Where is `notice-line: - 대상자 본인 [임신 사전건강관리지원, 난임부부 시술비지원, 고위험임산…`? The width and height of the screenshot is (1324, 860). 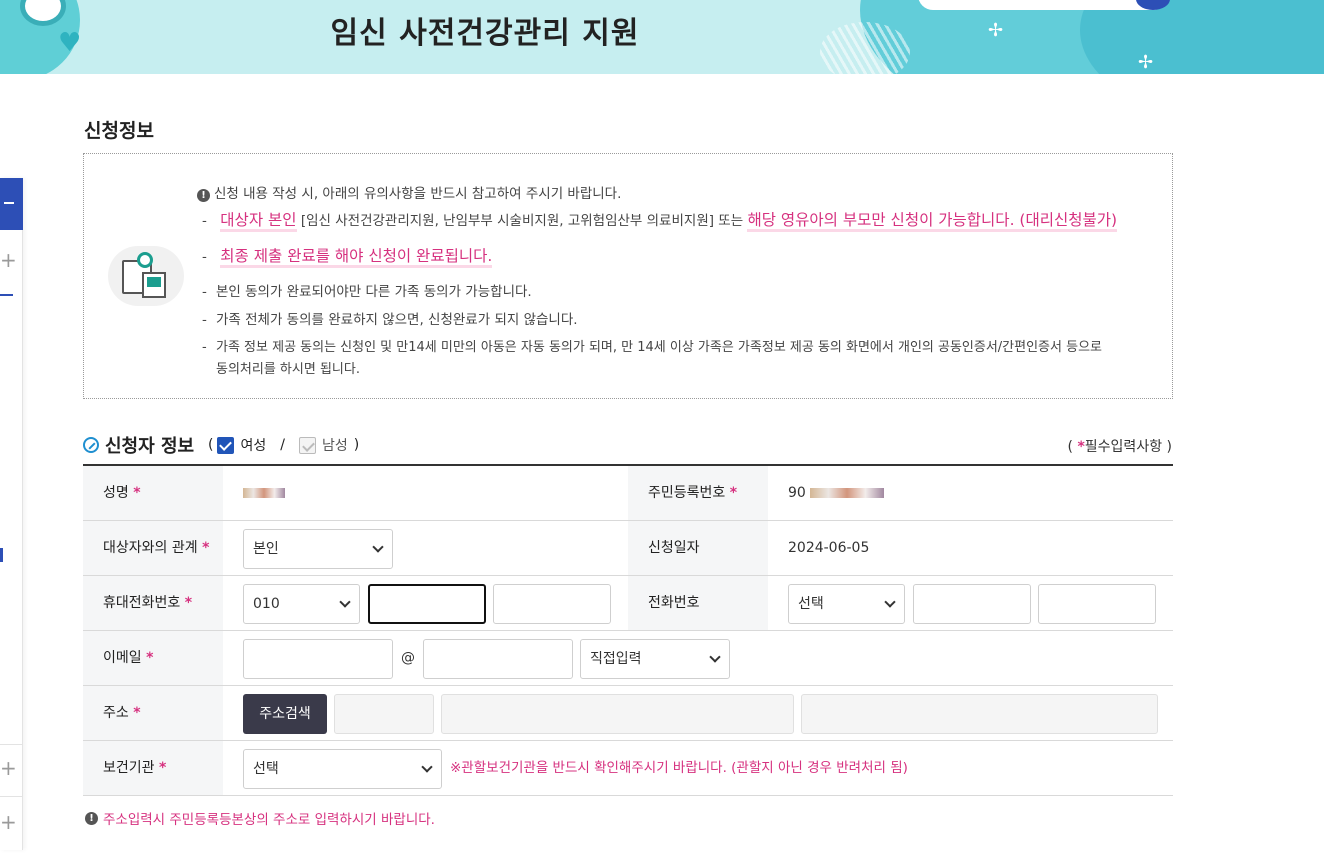 notice-line: - 대상자 본인 [임신 사전건강관리지원, 난임부부 시술비지원, 고위험임산… is located at coordinates (660, 220).